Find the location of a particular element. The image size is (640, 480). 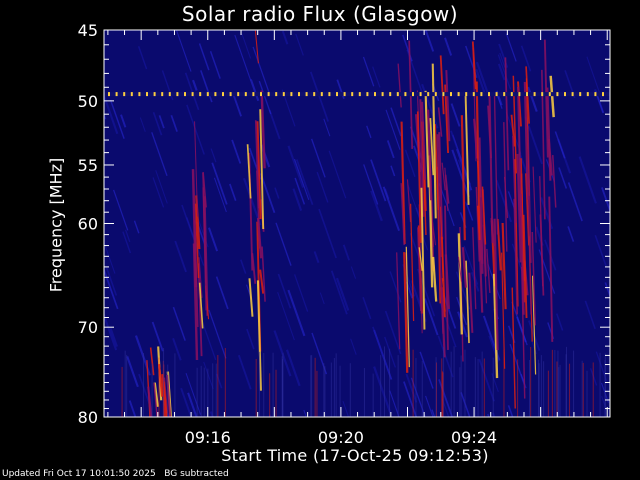

y-tick-label: 55 is located at coordinates (88, 165).